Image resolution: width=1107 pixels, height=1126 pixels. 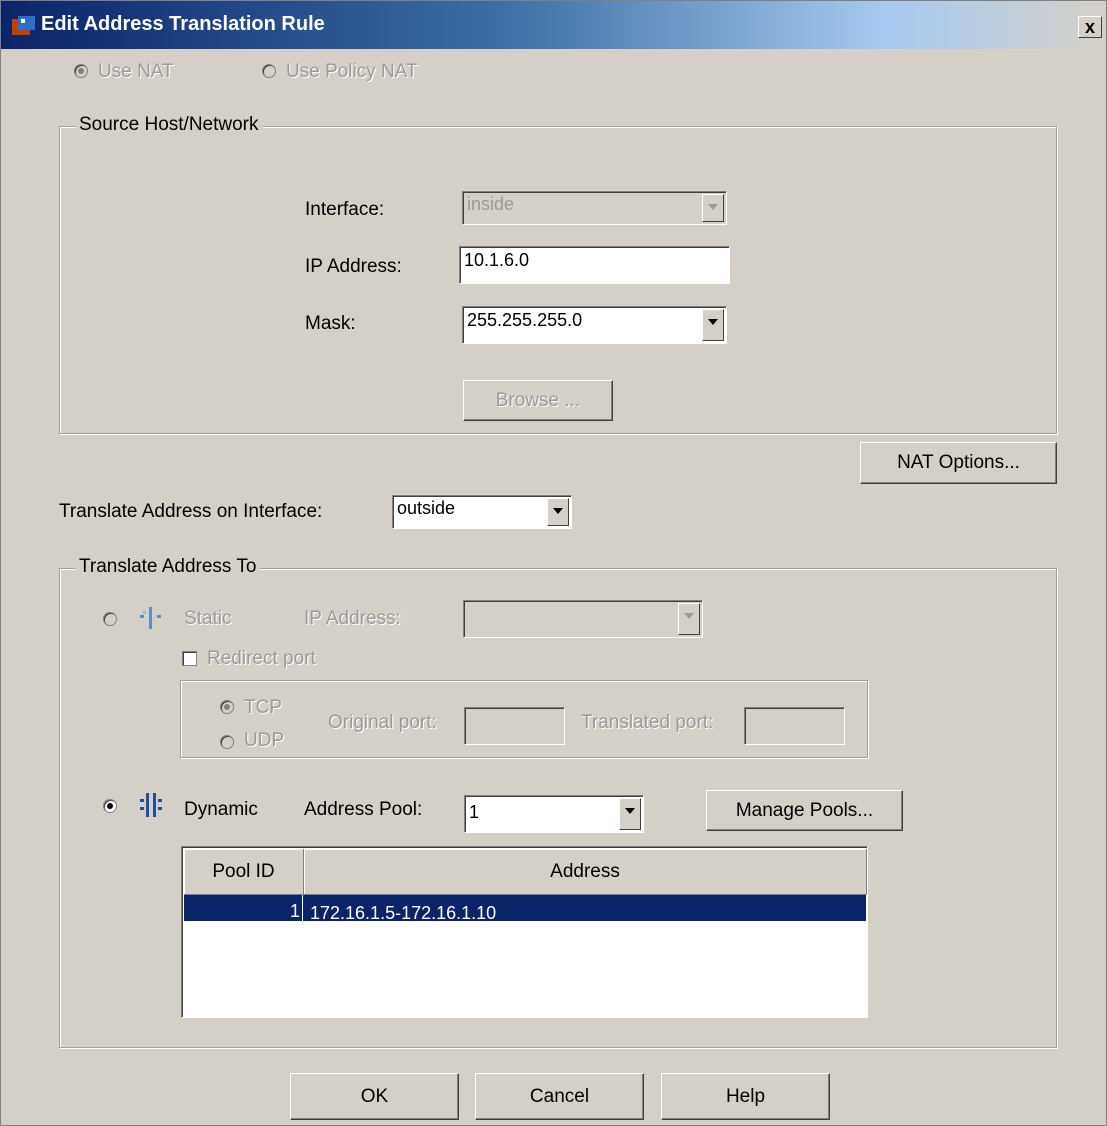 I want to click on original-port-input, so click(x=514, y=726).